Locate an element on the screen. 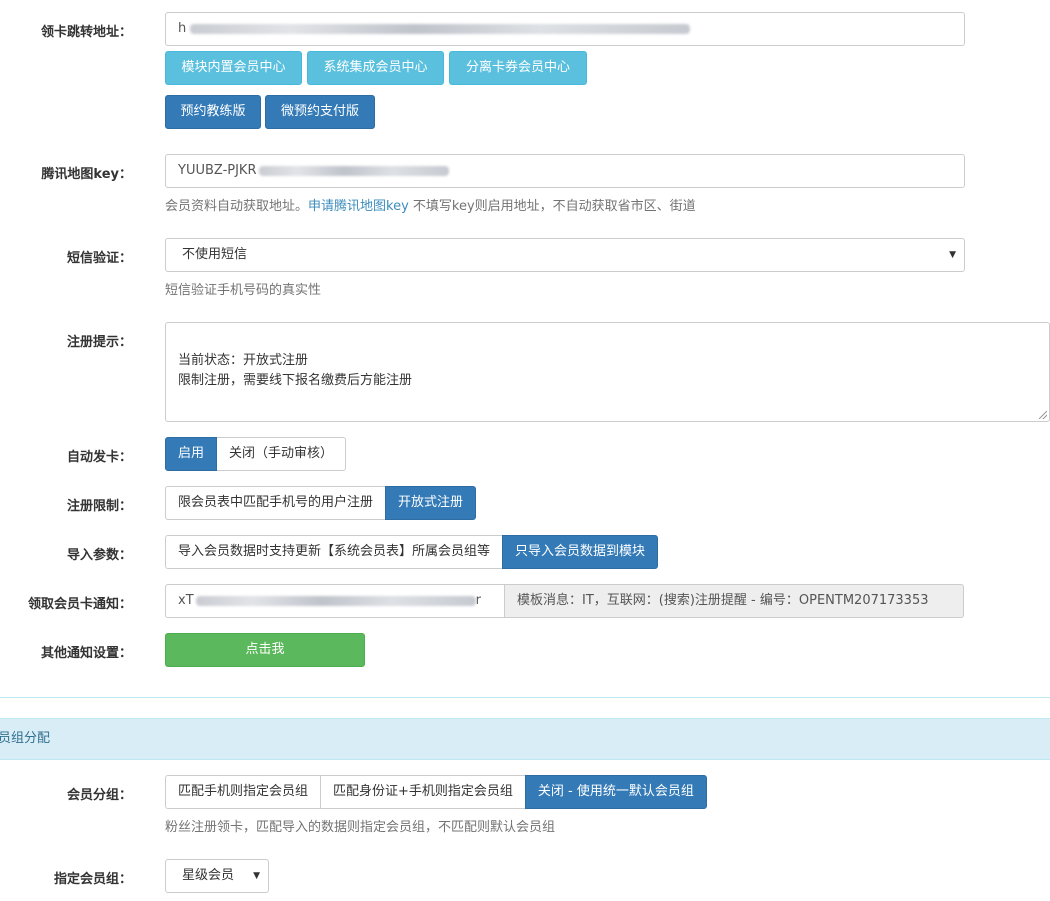  map-key-help-note: 不填写key则启用地址，不自动获取省市区、街道 is located at coordinates (552, 206).